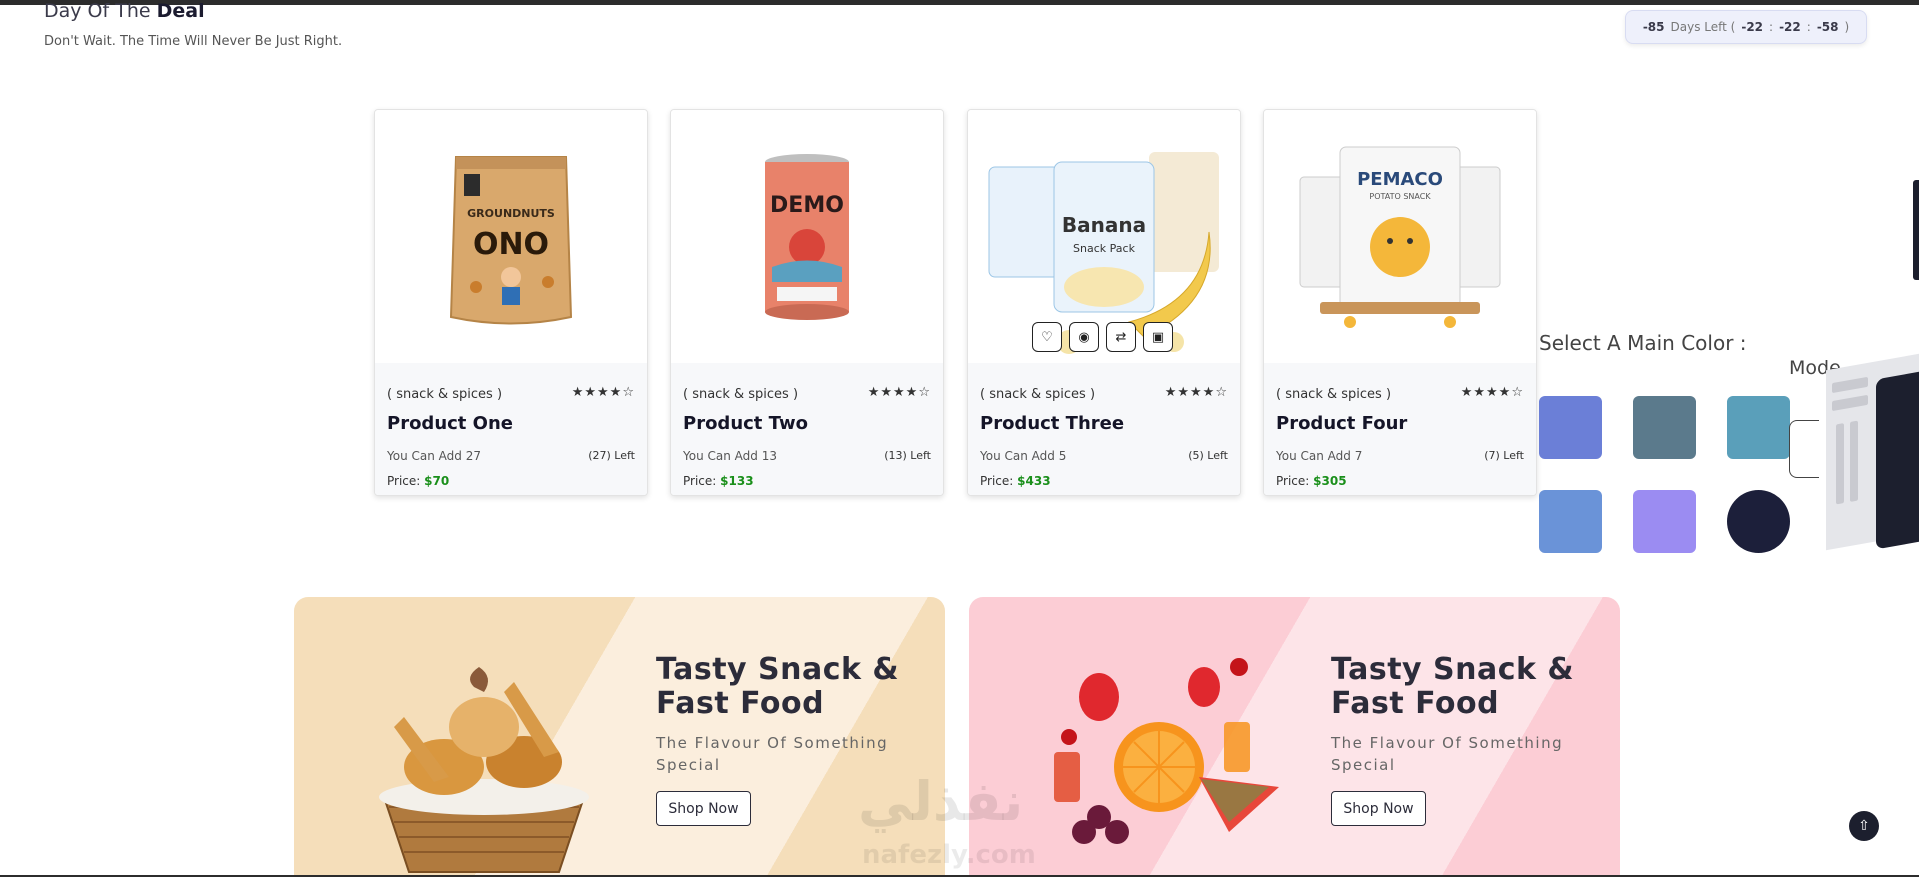 The height and width of the screenshot is (877, 1919). I want to click on product-image: DEMO, so click(807, 236).